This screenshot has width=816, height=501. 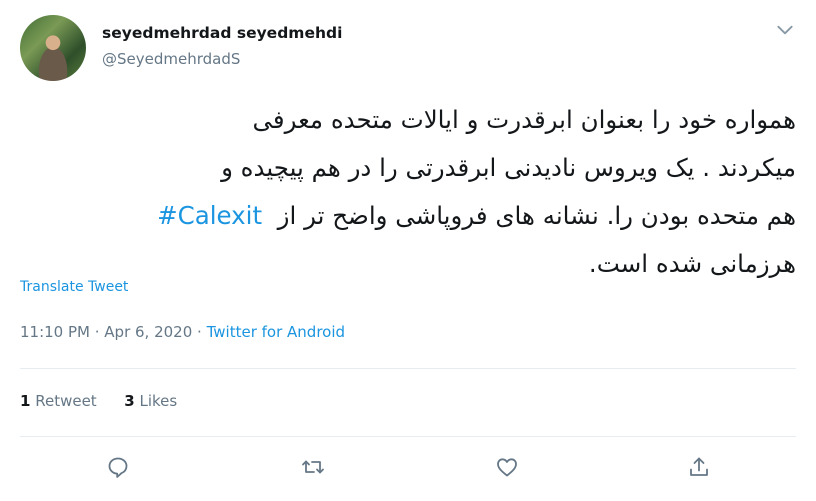 What do you see at coordinates (55, 332) in the screenshot?
I see `tweet-time: 11:10 PM` at bounding box center [55, 332].